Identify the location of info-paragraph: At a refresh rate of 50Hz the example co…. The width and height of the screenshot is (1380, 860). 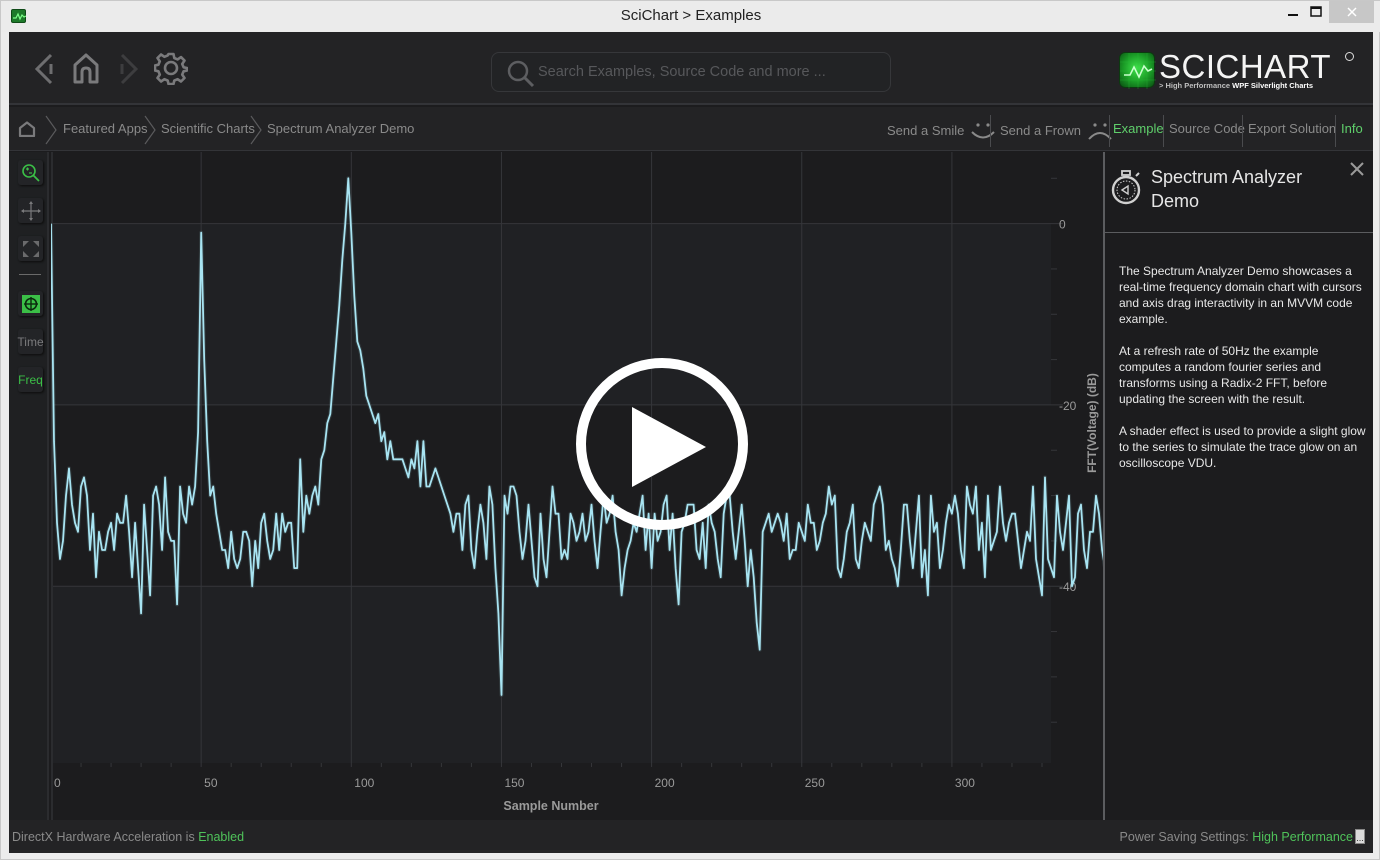
(1223, 375).